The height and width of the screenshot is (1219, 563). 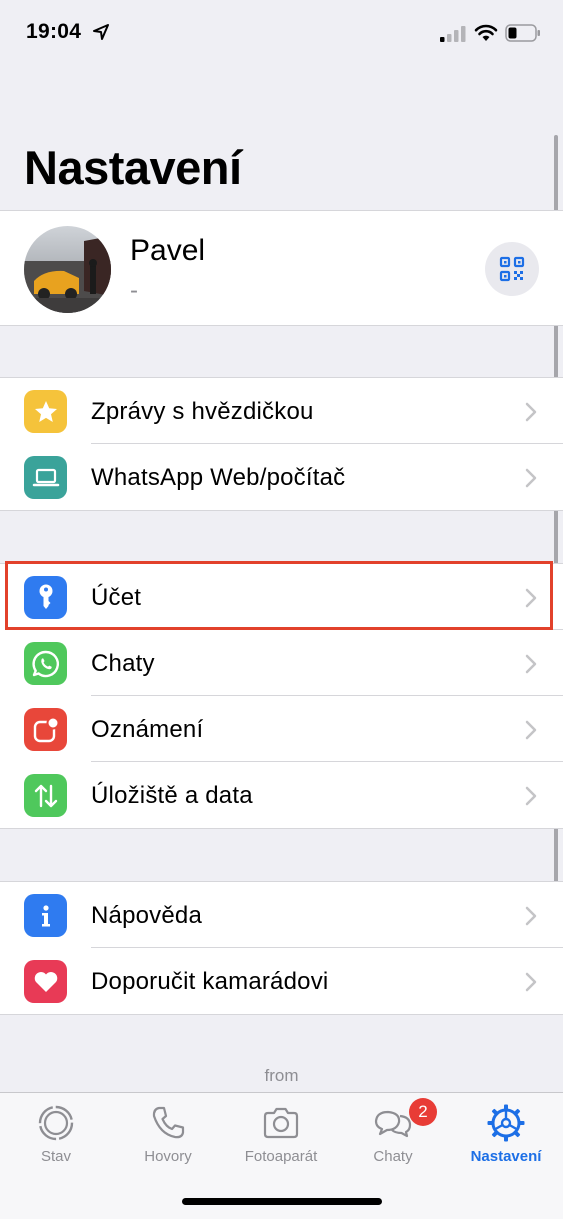 I want to click on status-bar: 19:04, so click(x=281, y=35).